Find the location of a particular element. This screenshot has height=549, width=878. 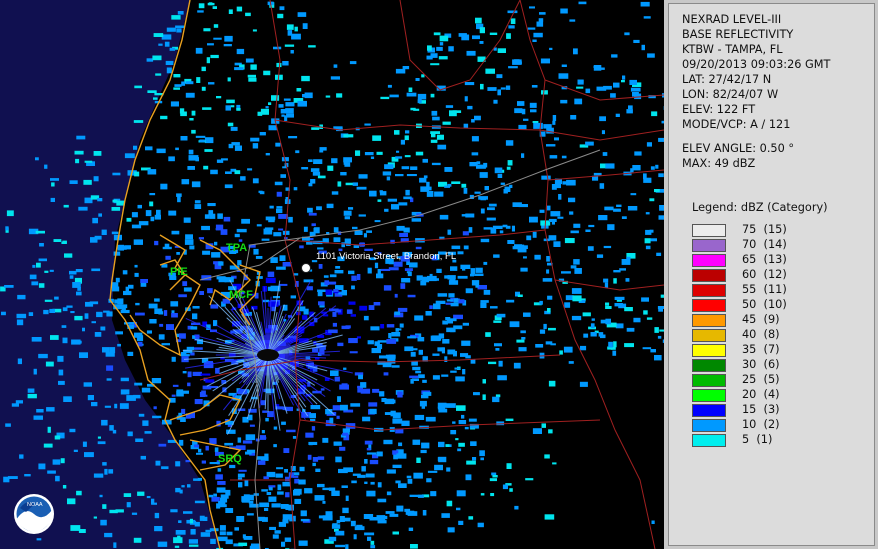

airport-label-tpa: TPA is located at coordinates (236, 248).